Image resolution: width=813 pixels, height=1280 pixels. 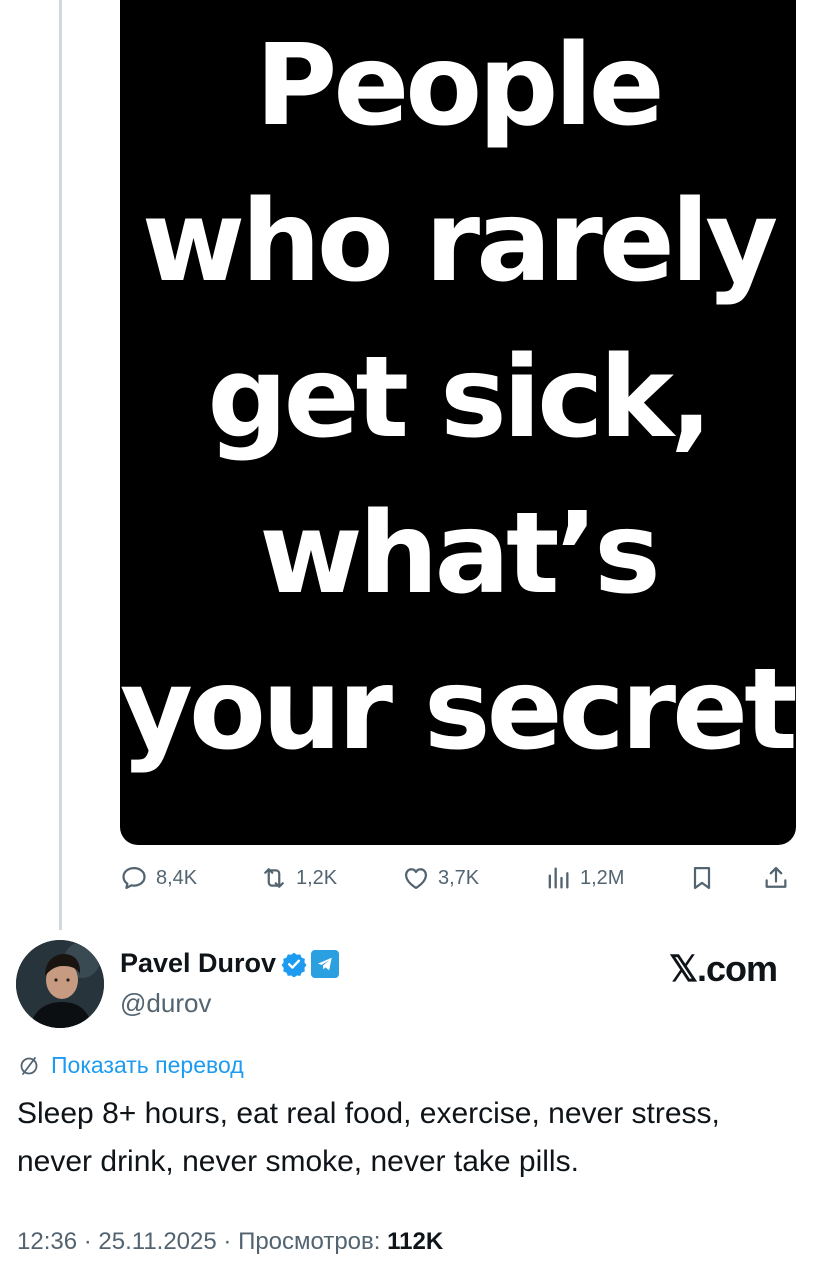 I want to click on like-button: 3,7K, so click(x=440, y=878).